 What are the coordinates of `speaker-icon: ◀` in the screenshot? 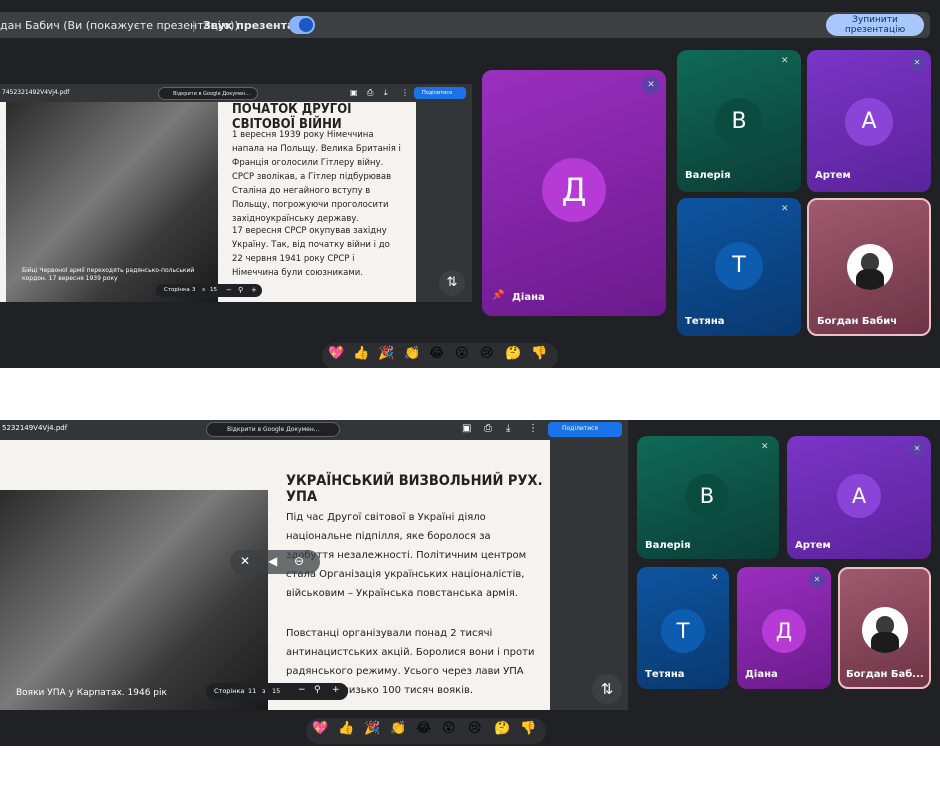 It's located at (272, 561).